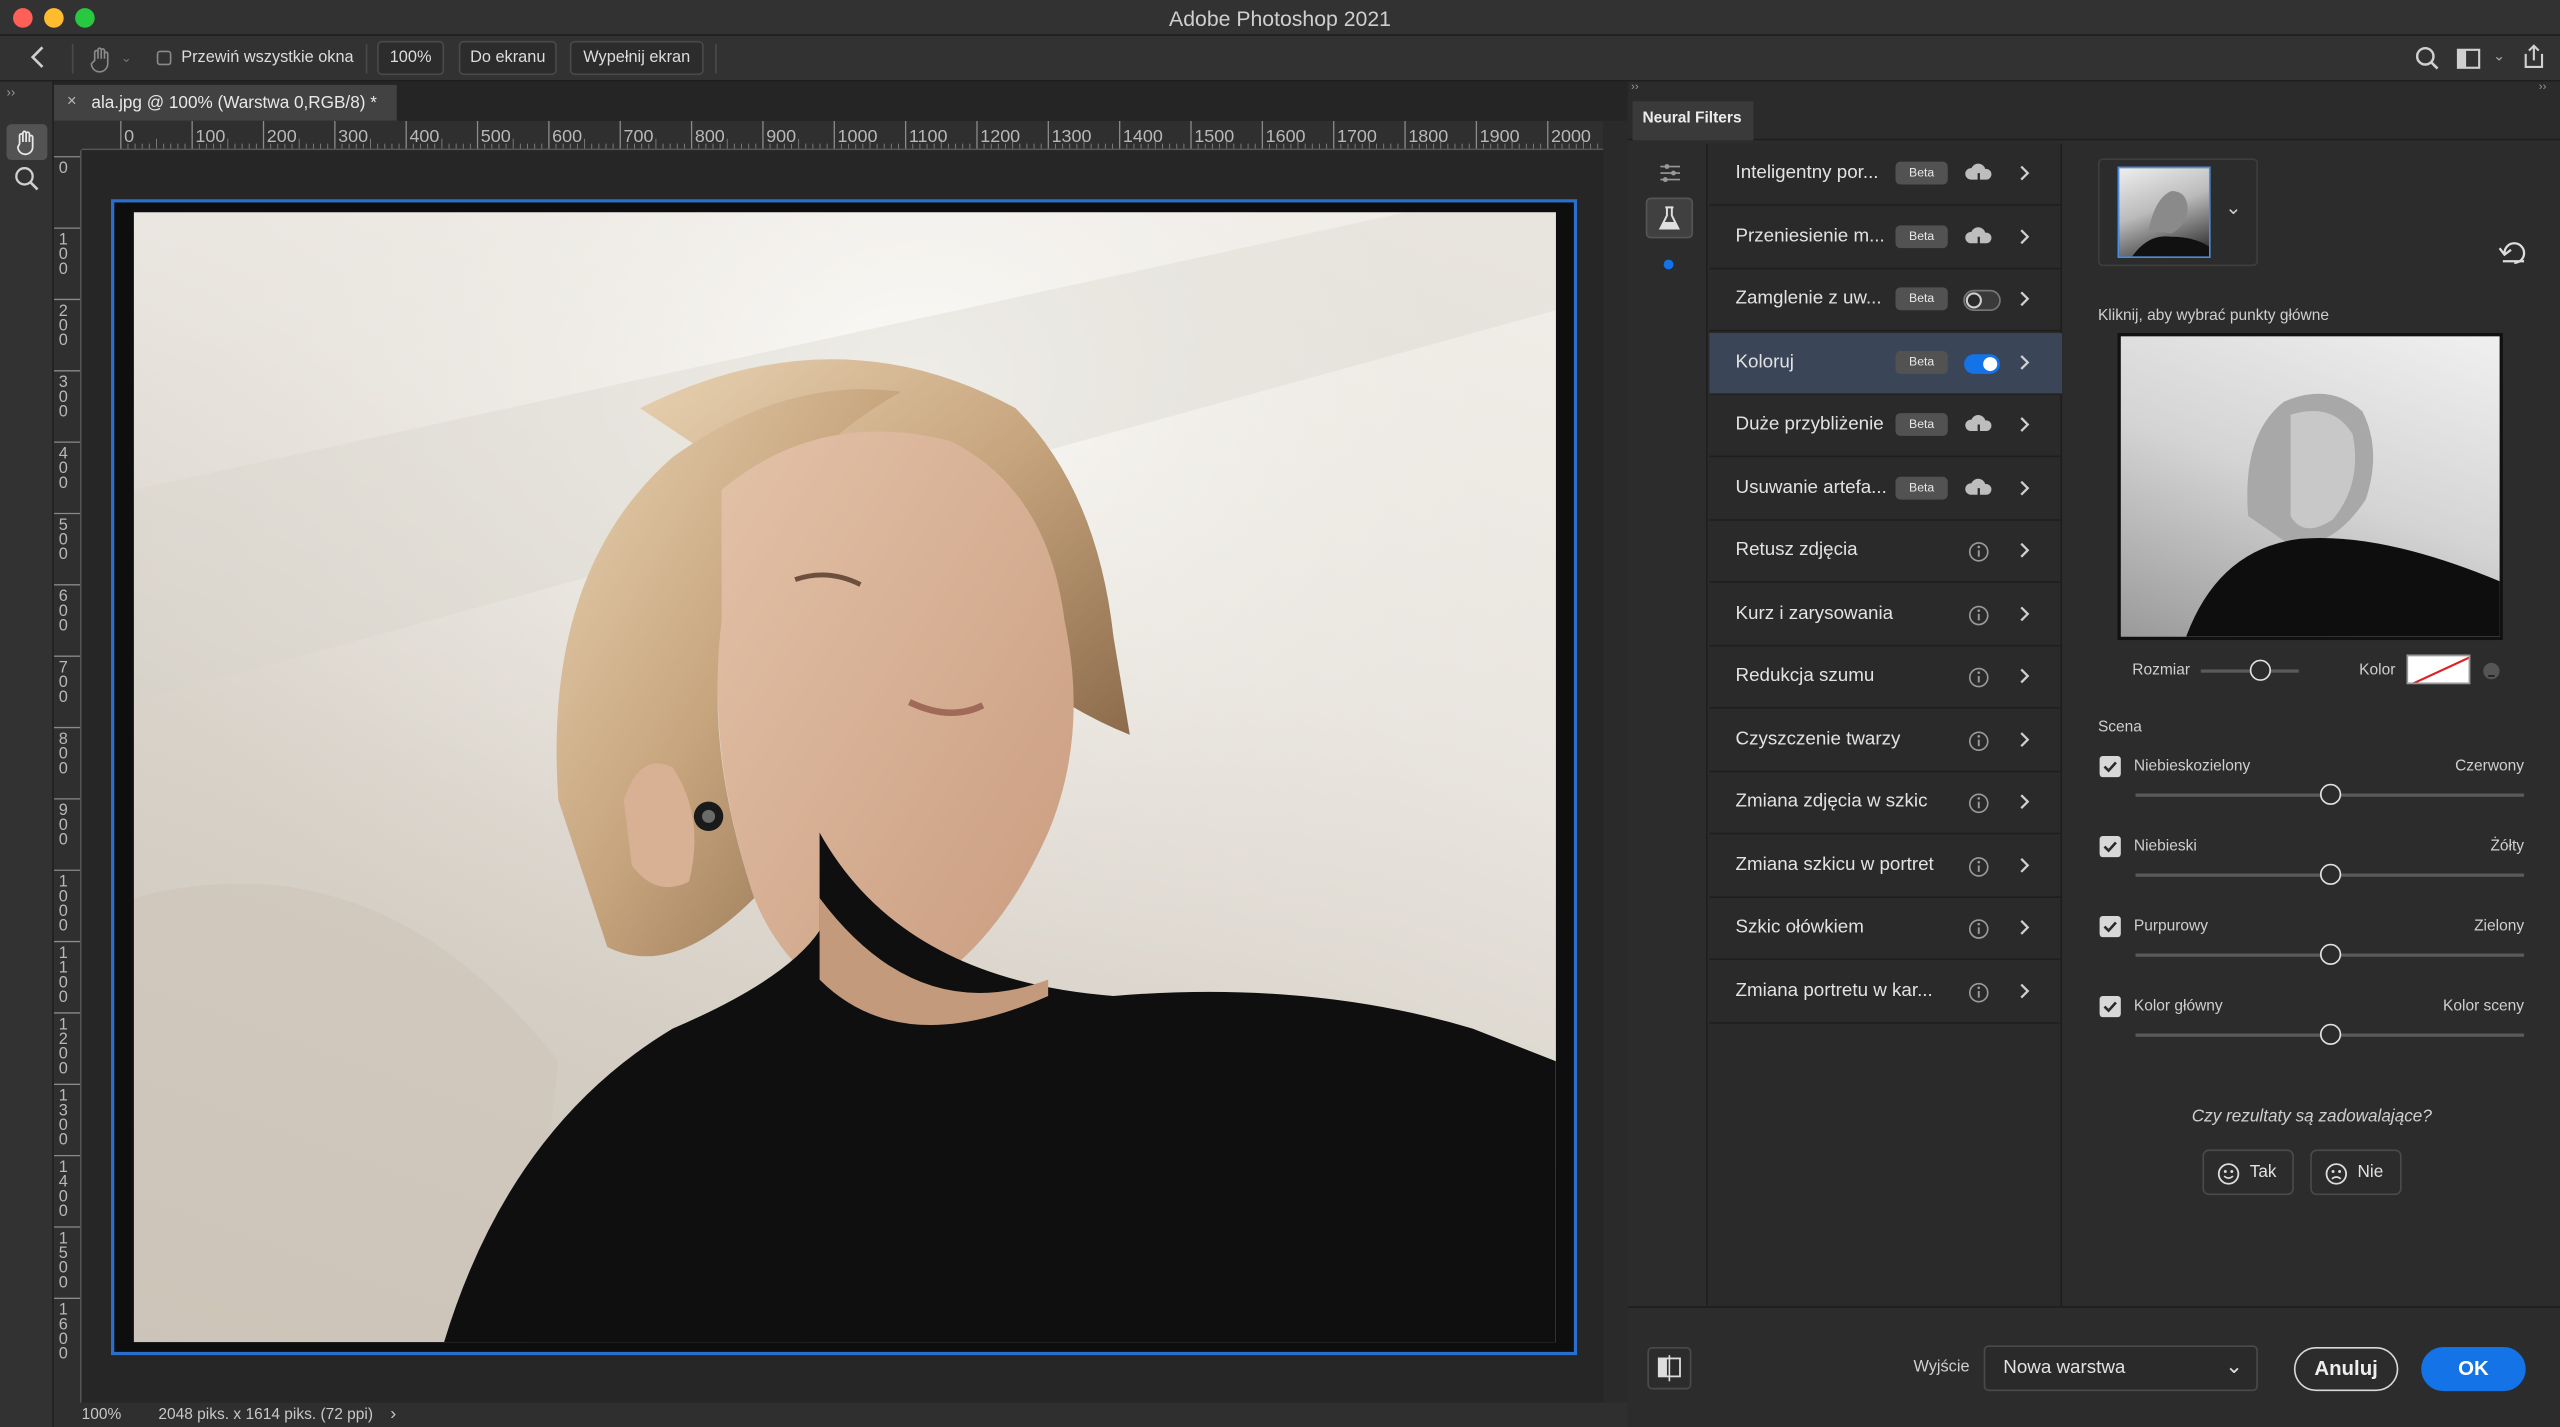 The width and height of the screenshot is (2560, 1427). I want to click on scroll-all-checkbox, so click(164, 58).